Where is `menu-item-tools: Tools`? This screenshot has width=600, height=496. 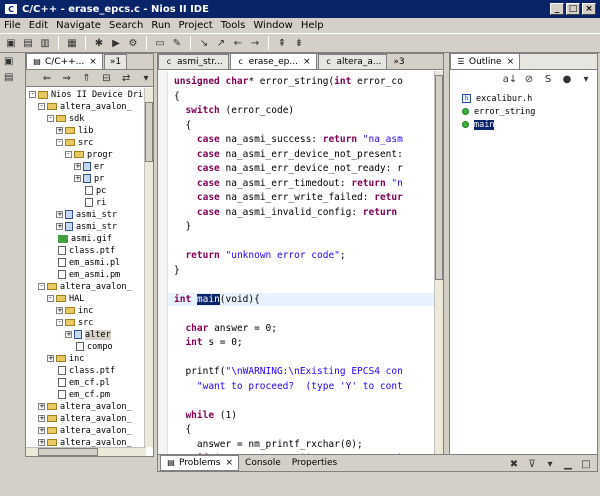 menu-item-tools: Tools is located at coordinates (233, 25).